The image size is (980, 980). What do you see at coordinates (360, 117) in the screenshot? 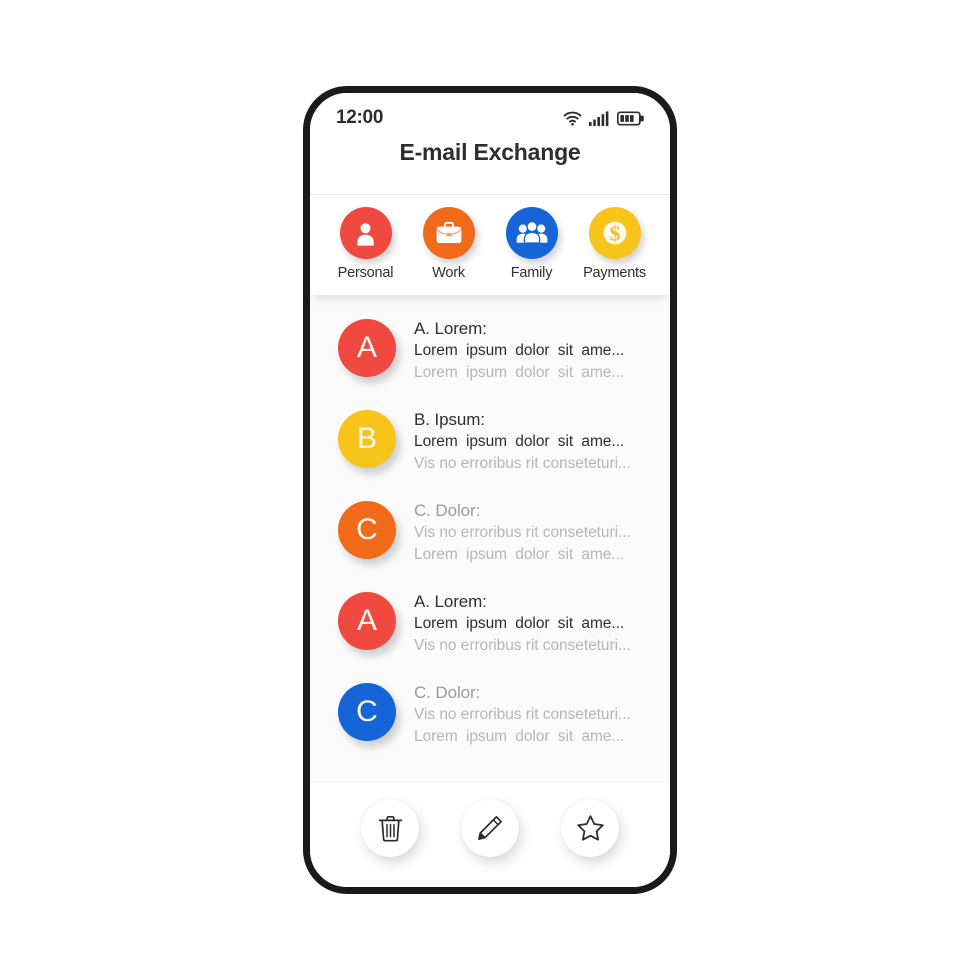
I see `status-time: 12:00` at bounding box center [360, 117].